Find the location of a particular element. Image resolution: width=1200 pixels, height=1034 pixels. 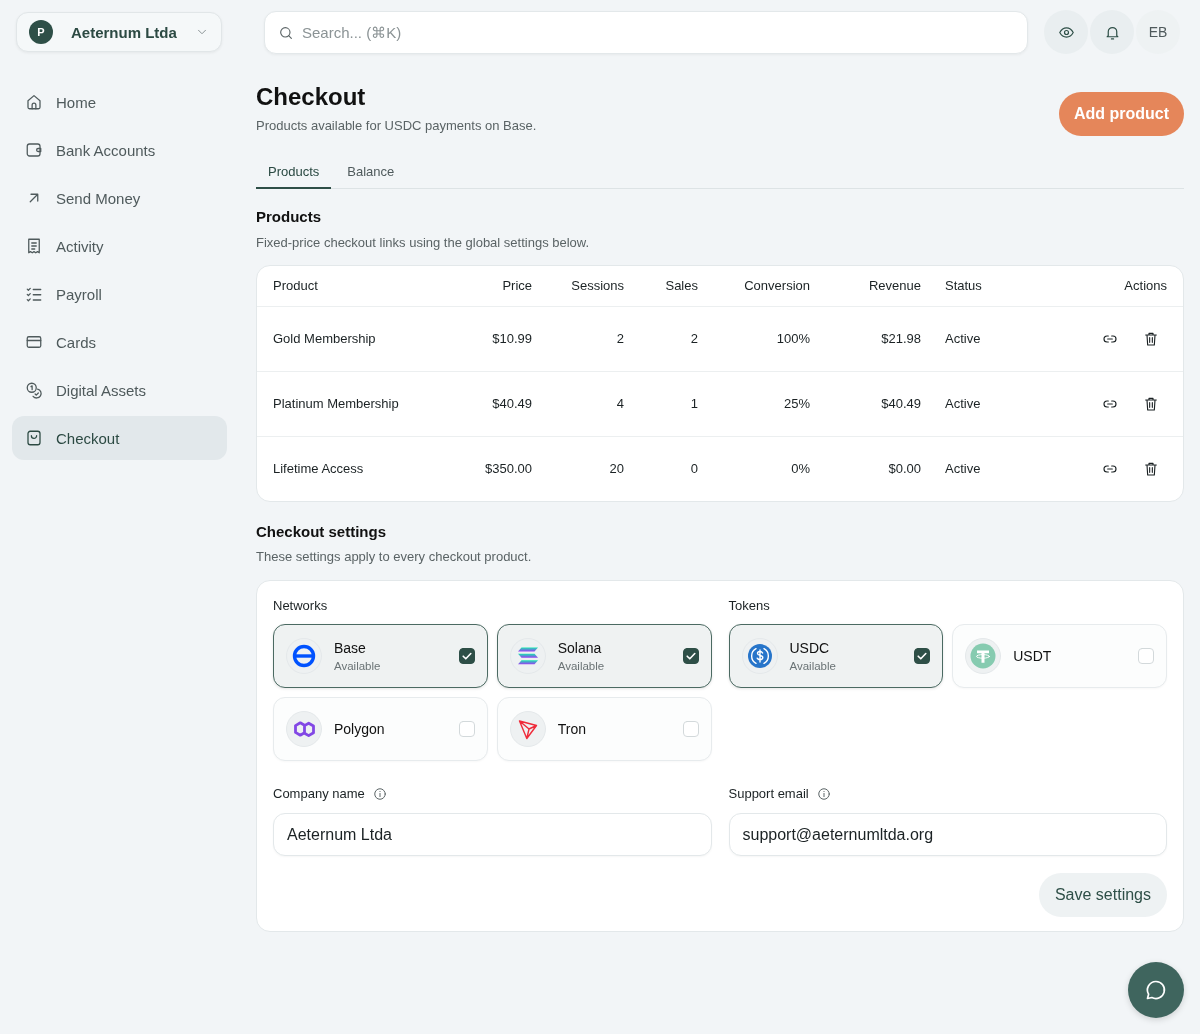

option-name: Base is located at coordinates (350, 648).